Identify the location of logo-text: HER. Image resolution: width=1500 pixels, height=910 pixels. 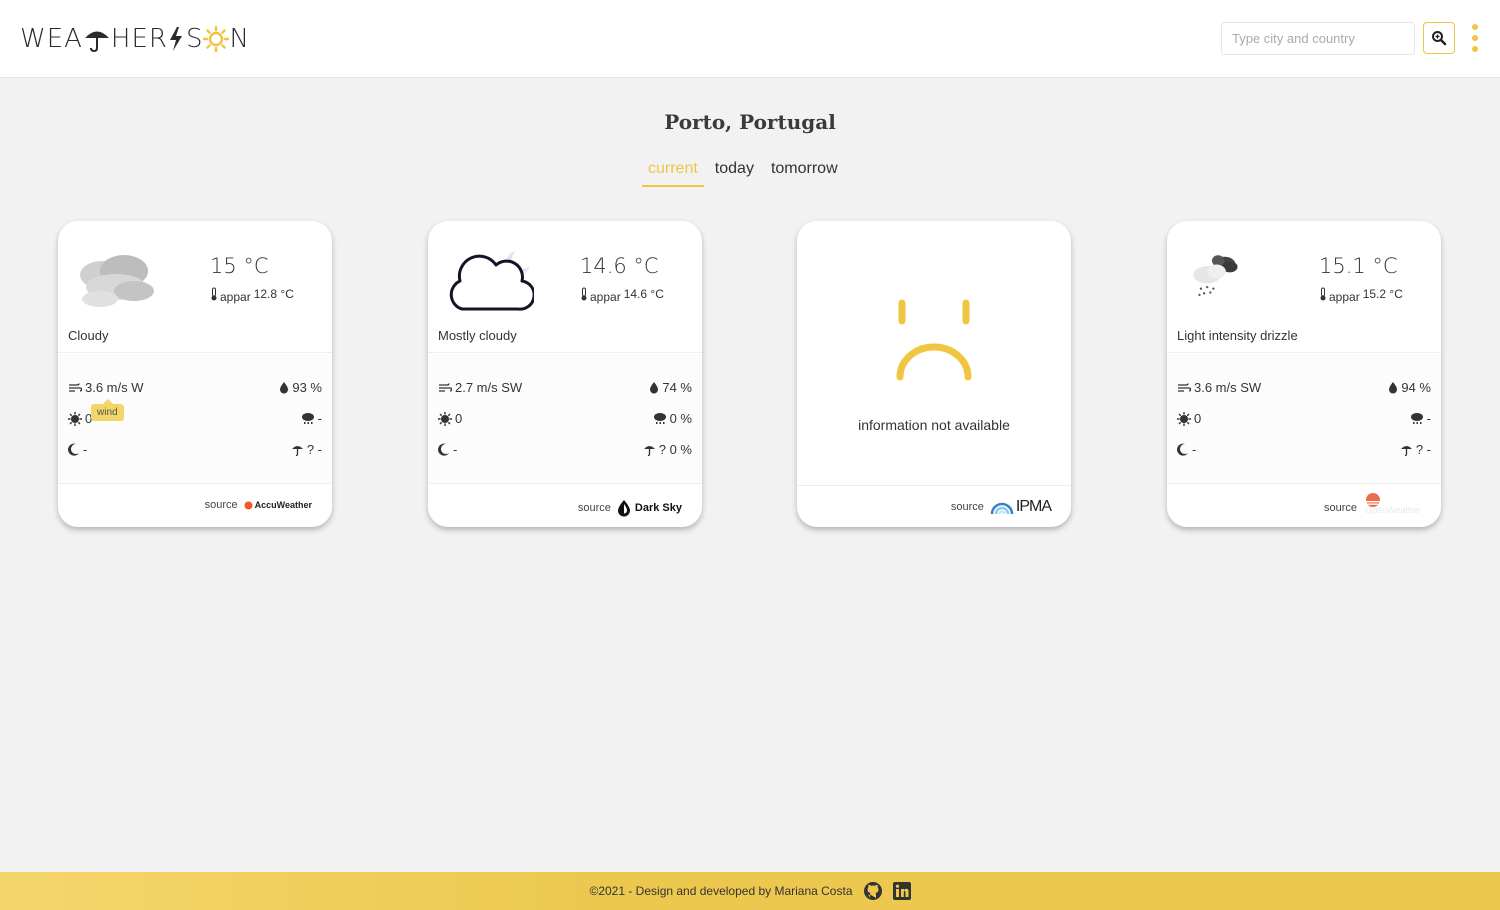
(139, 39).